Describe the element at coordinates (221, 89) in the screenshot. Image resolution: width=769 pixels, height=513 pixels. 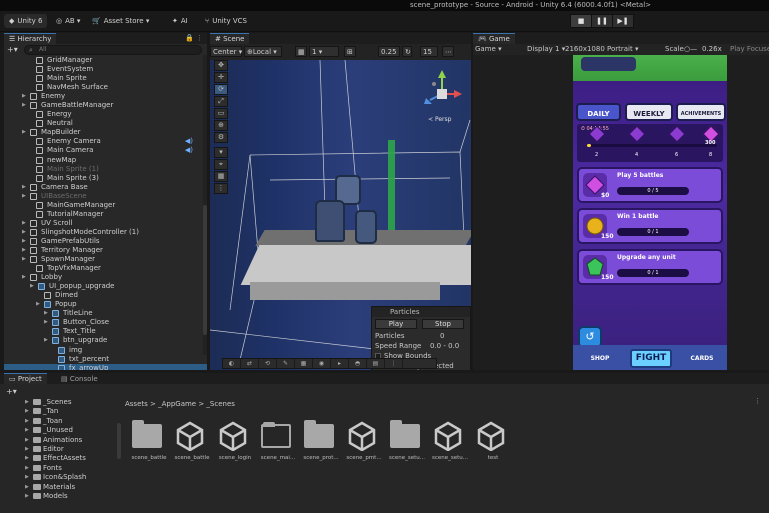
I see `rotate-tool-icon: ⟳` at that location.